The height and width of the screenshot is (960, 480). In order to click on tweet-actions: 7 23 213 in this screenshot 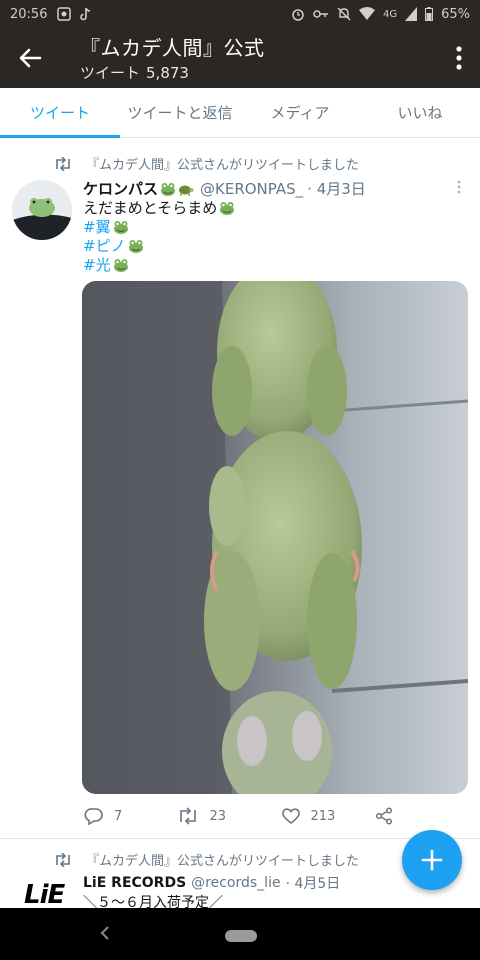, I will do `click(244, 816)`.